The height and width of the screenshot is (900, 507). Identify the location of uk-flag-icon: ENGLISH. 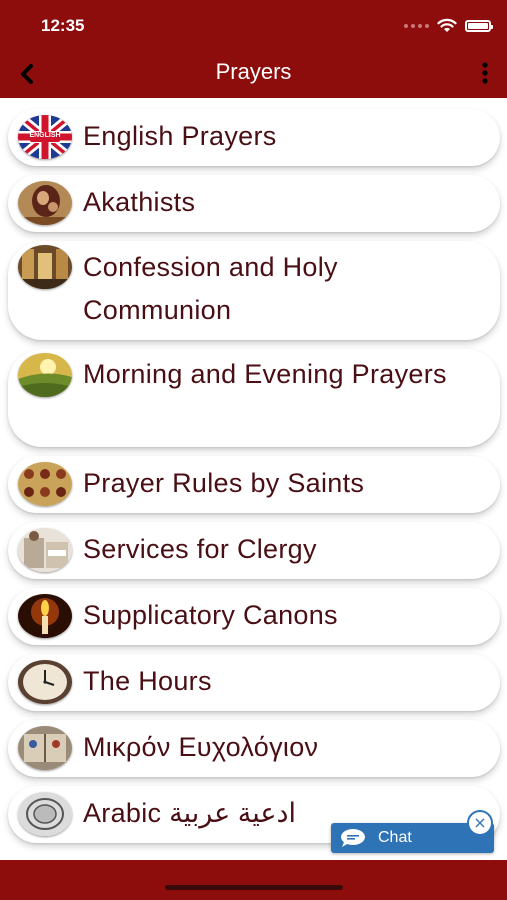
(45, 137).